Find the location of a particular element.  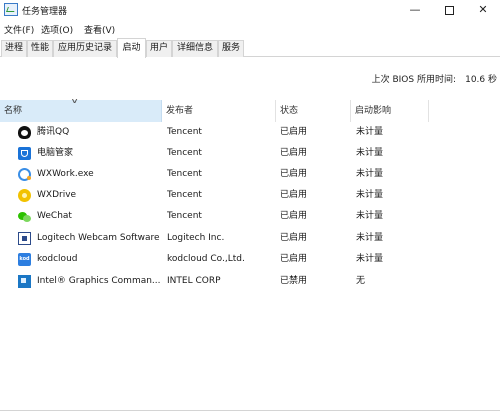

wxwork-icon is located at coordinates (24, 174).